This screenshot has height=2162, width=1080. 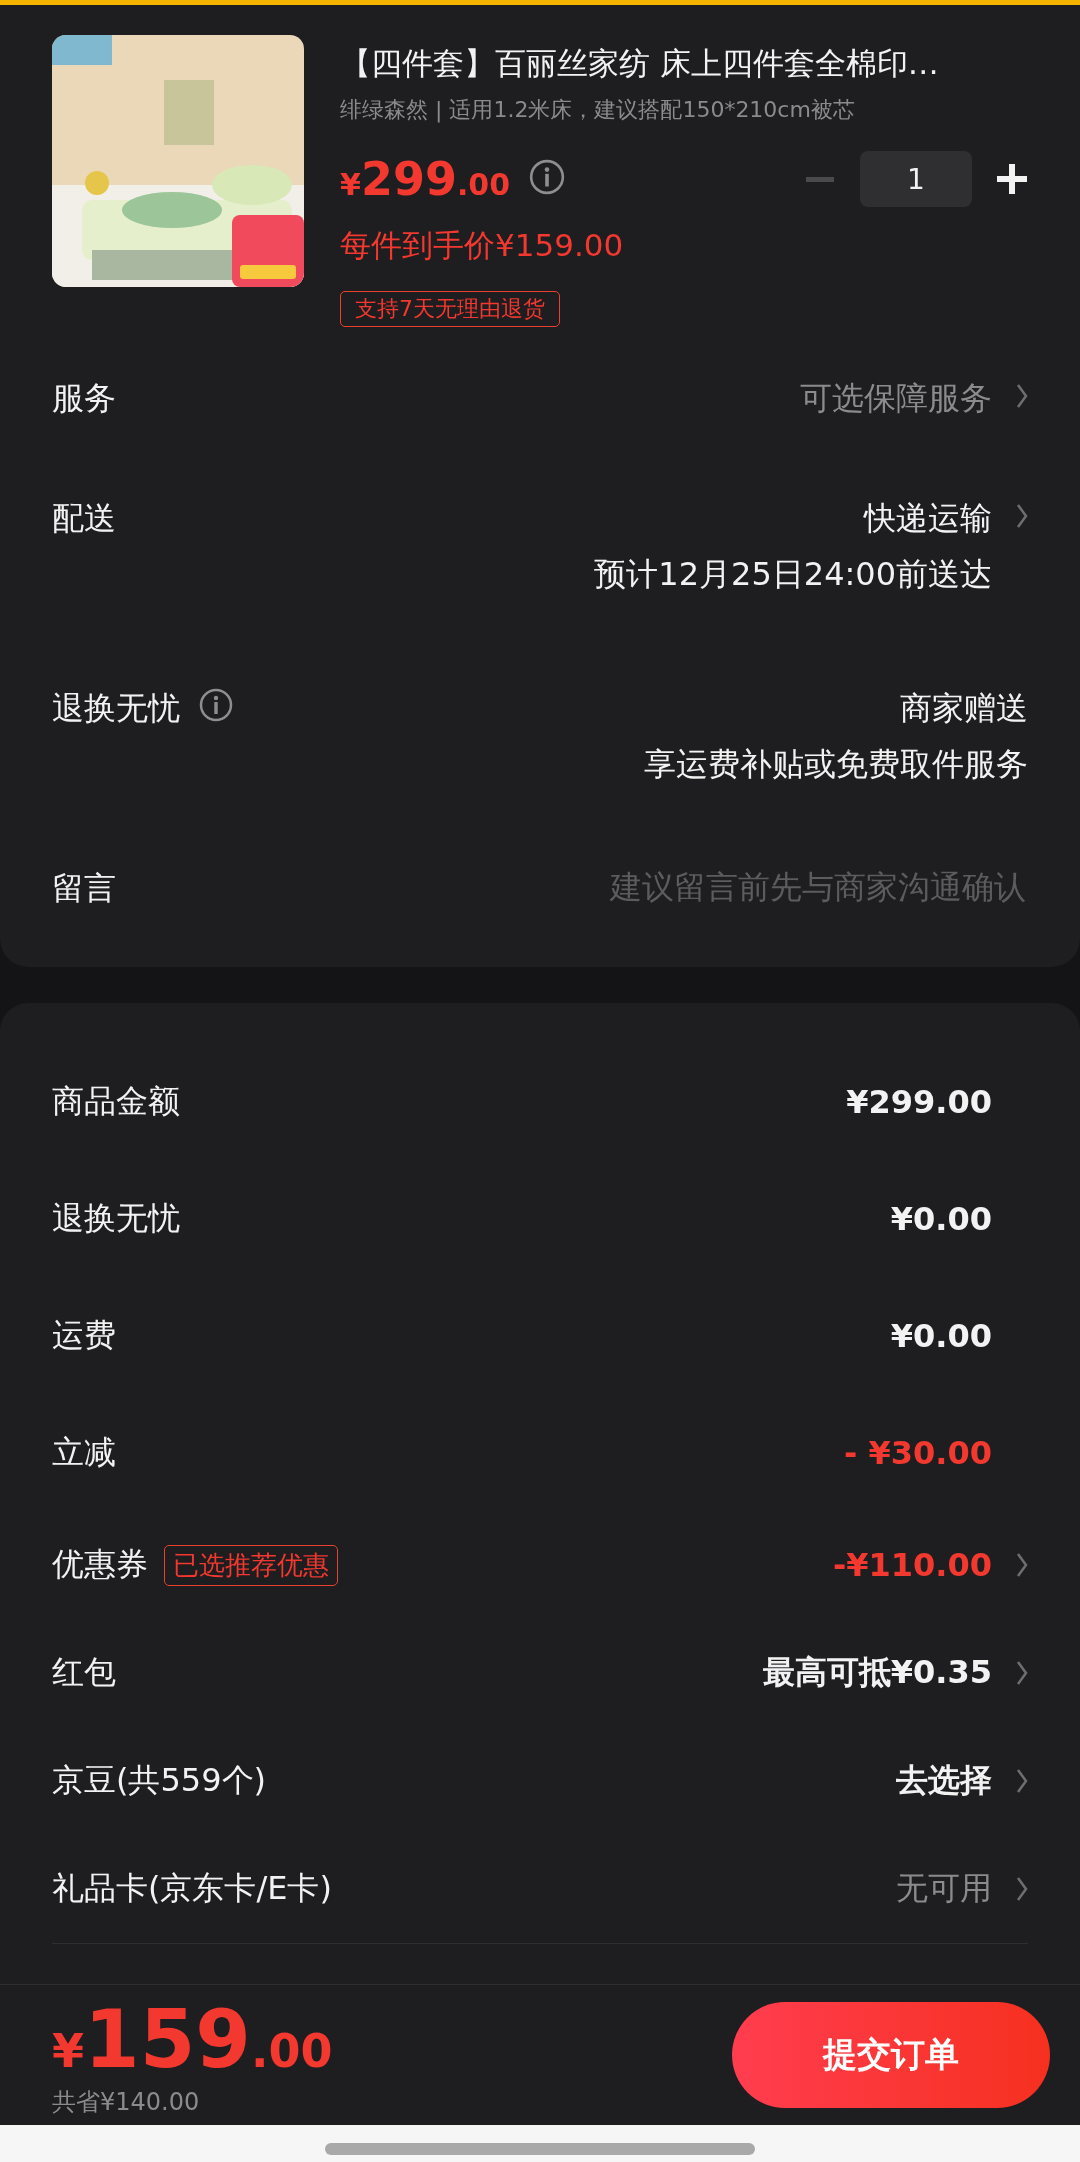 I want to click on product-spec: 绯绿森然 | 适用1.2米床，建议搭配150*210cm被芯, so click(x=598, y=110).